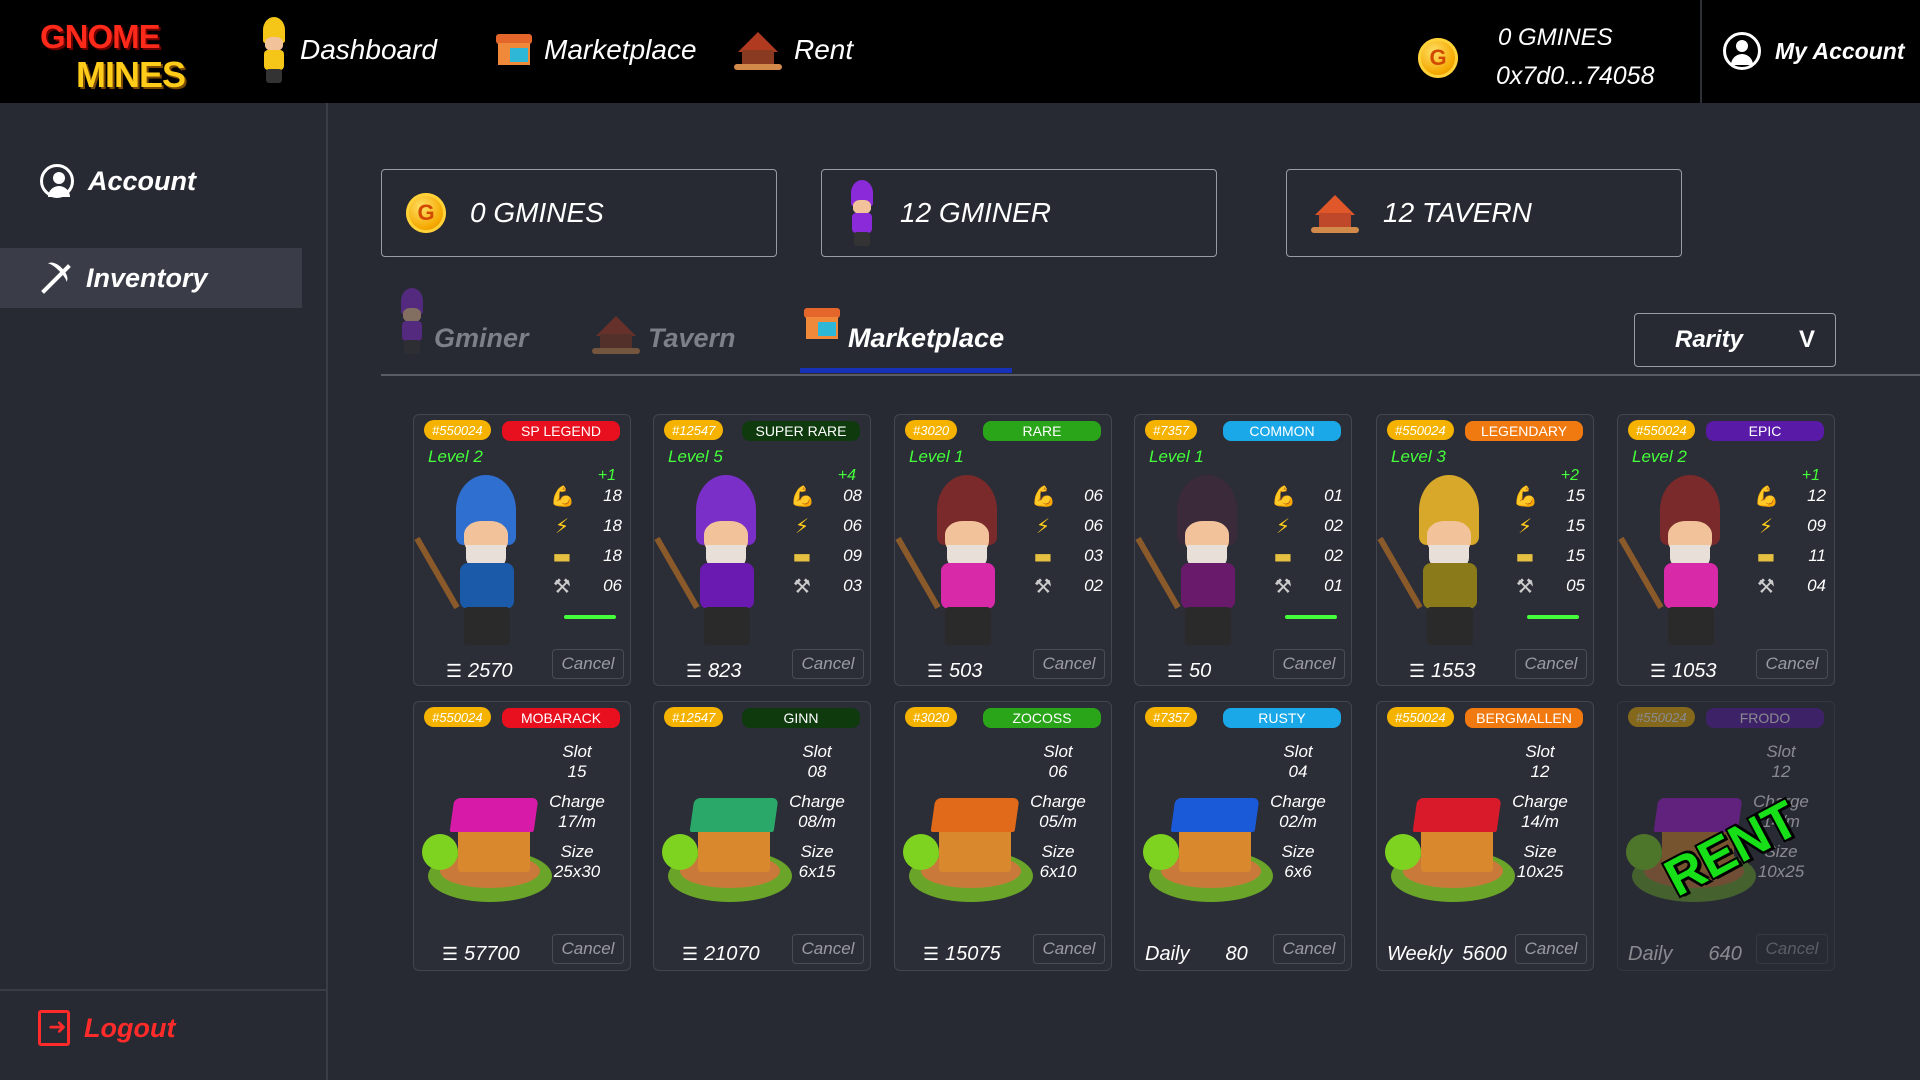  I want to click on stat-list: 💪 15 ⚡ 15 ▬ 15 ⚒ 05, so click(1549, 541).